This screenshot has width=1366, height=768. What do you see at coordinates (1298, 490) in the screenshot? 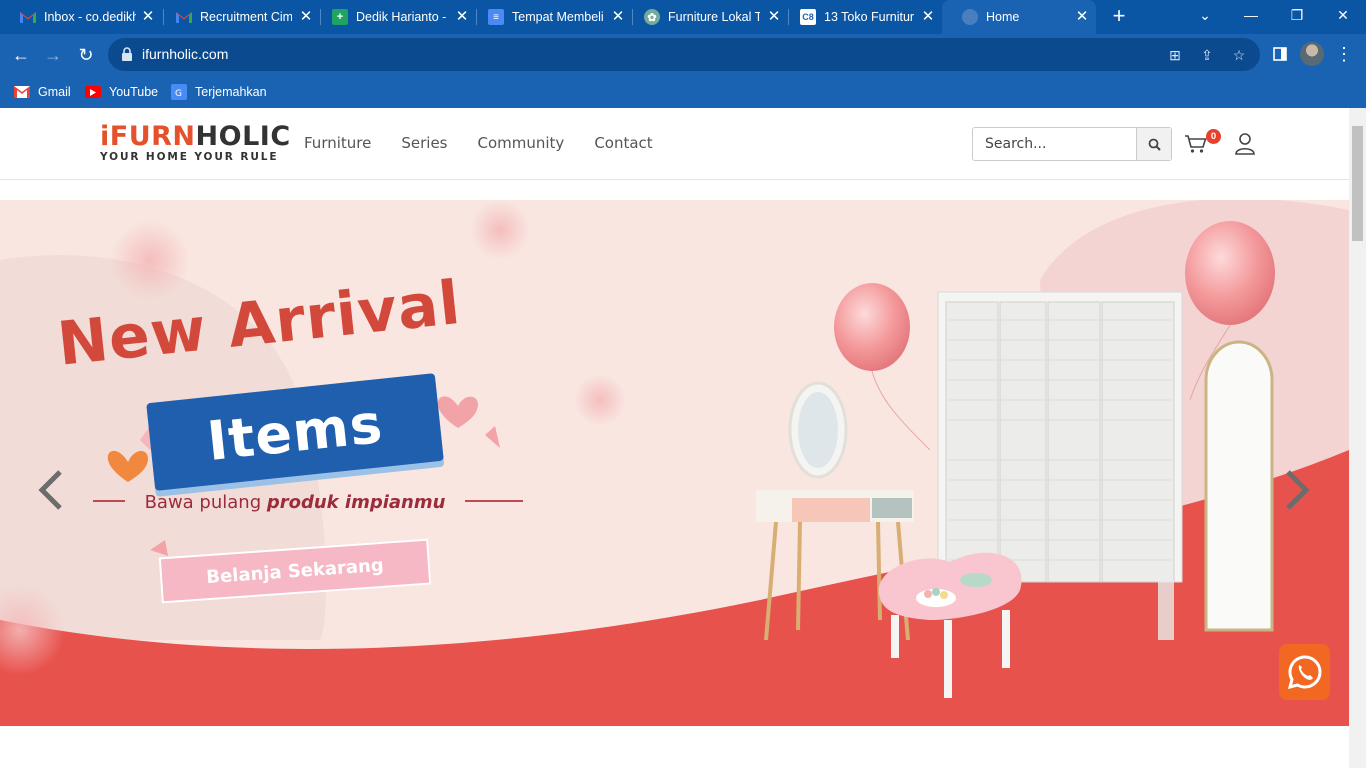
I see `carousel-next-icon` at bounding box center [1298, 490].